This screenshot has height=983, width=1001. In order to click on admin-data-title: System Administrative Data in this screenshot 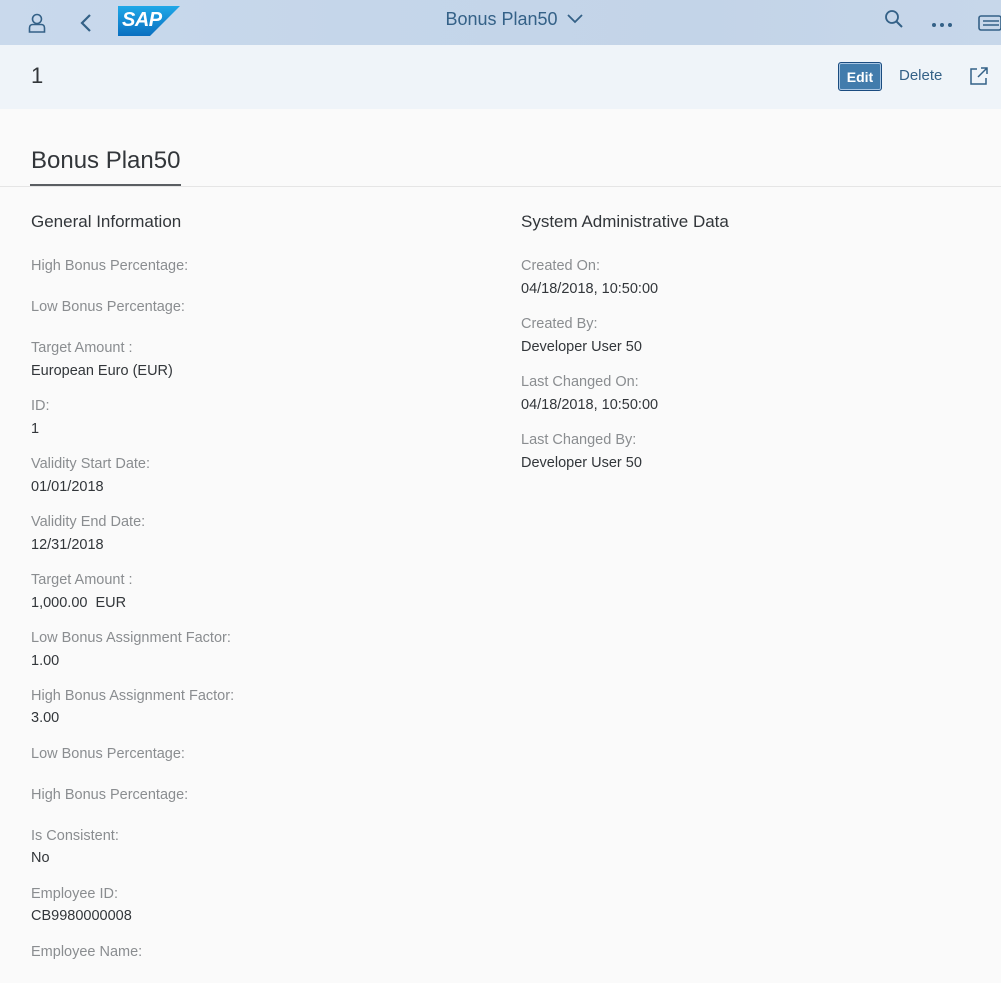, I will do `click(625, 221)`.